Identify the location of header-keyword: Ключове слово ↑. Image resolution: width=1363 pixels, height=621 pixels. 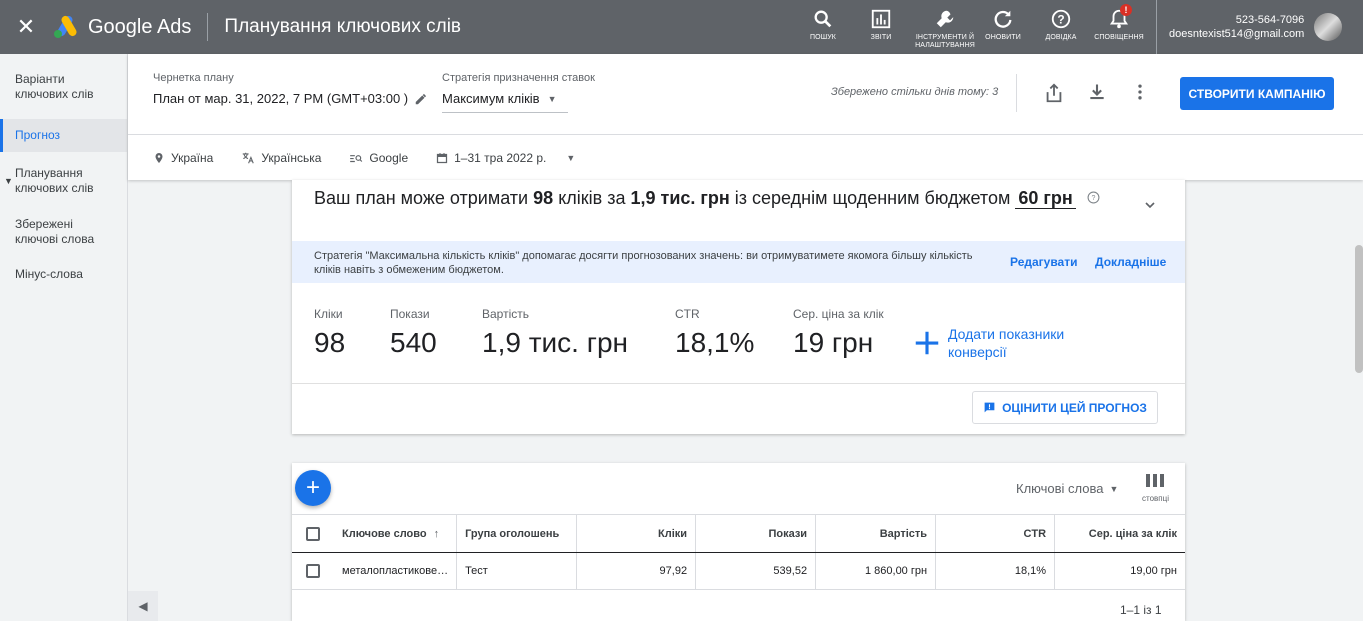
(395, 533).